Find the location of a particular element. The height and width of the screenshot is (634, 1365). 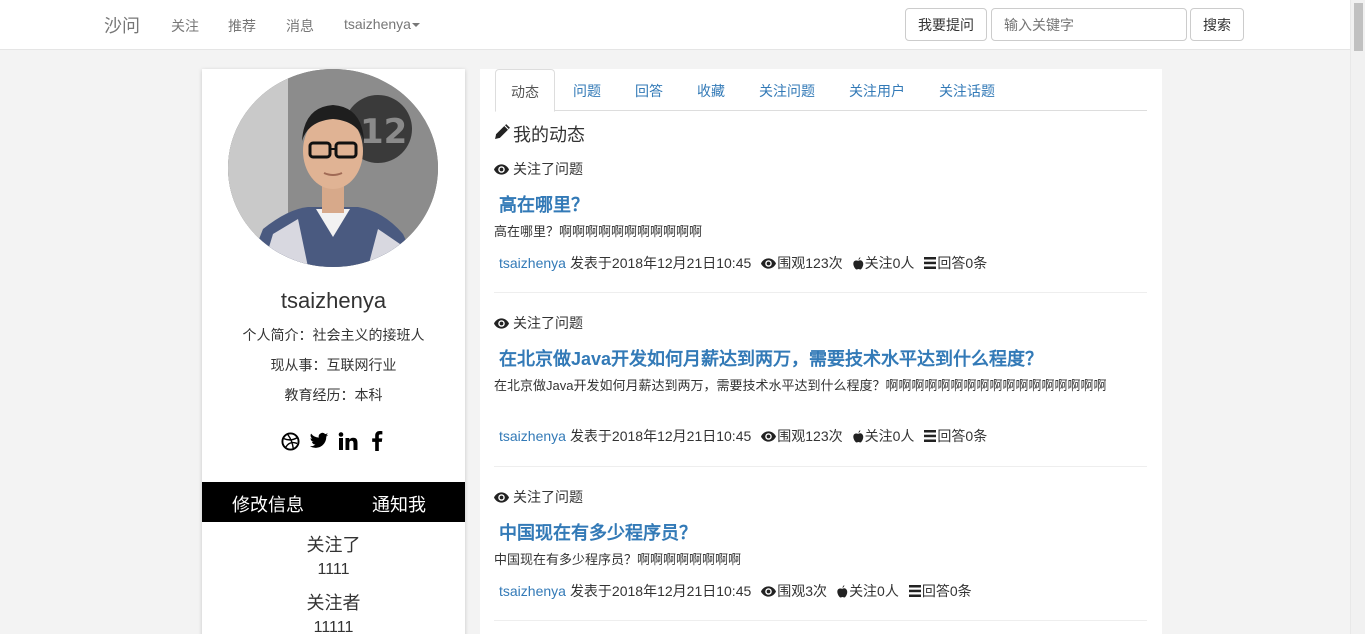

svg-text: 12 is located at coordinates (383, 132).